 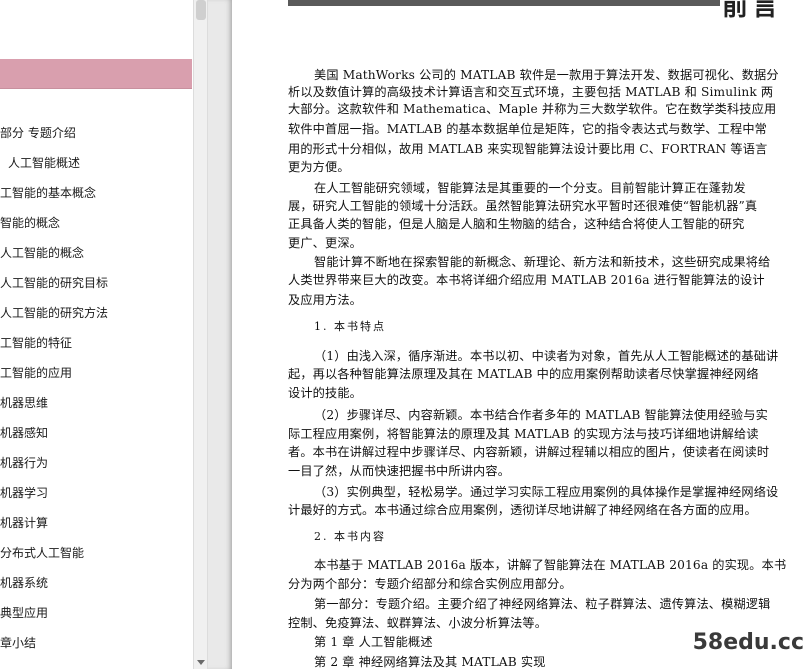 I want to click on body-text-line: 控制、免疫算法、蚁群算法、小波分析算法等。, so click(x=418, y=623).